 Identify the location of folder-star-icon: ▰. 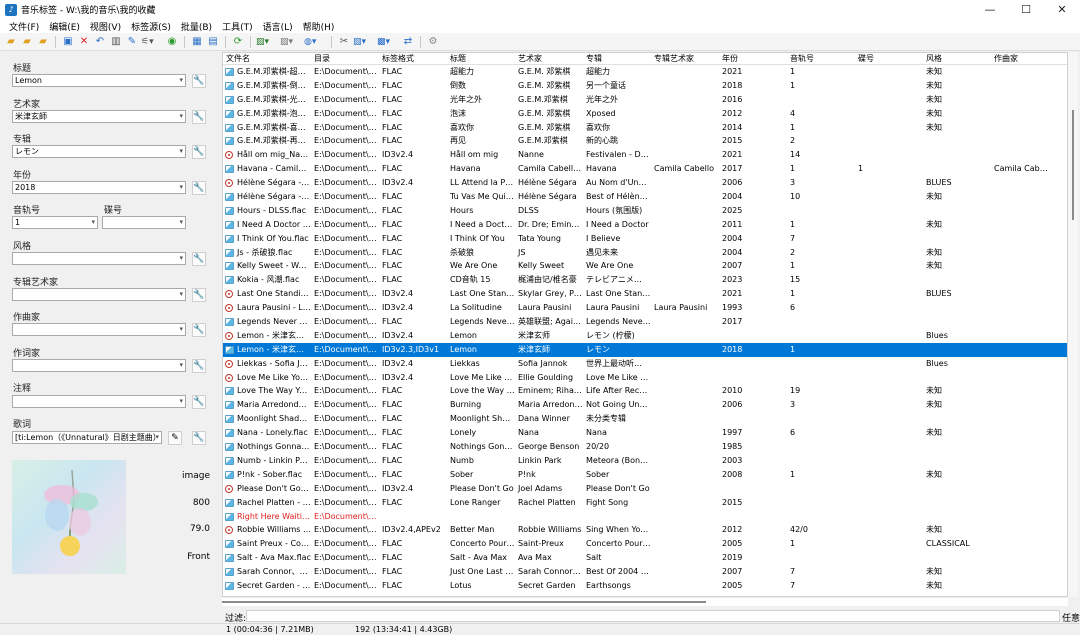
(43, 42).